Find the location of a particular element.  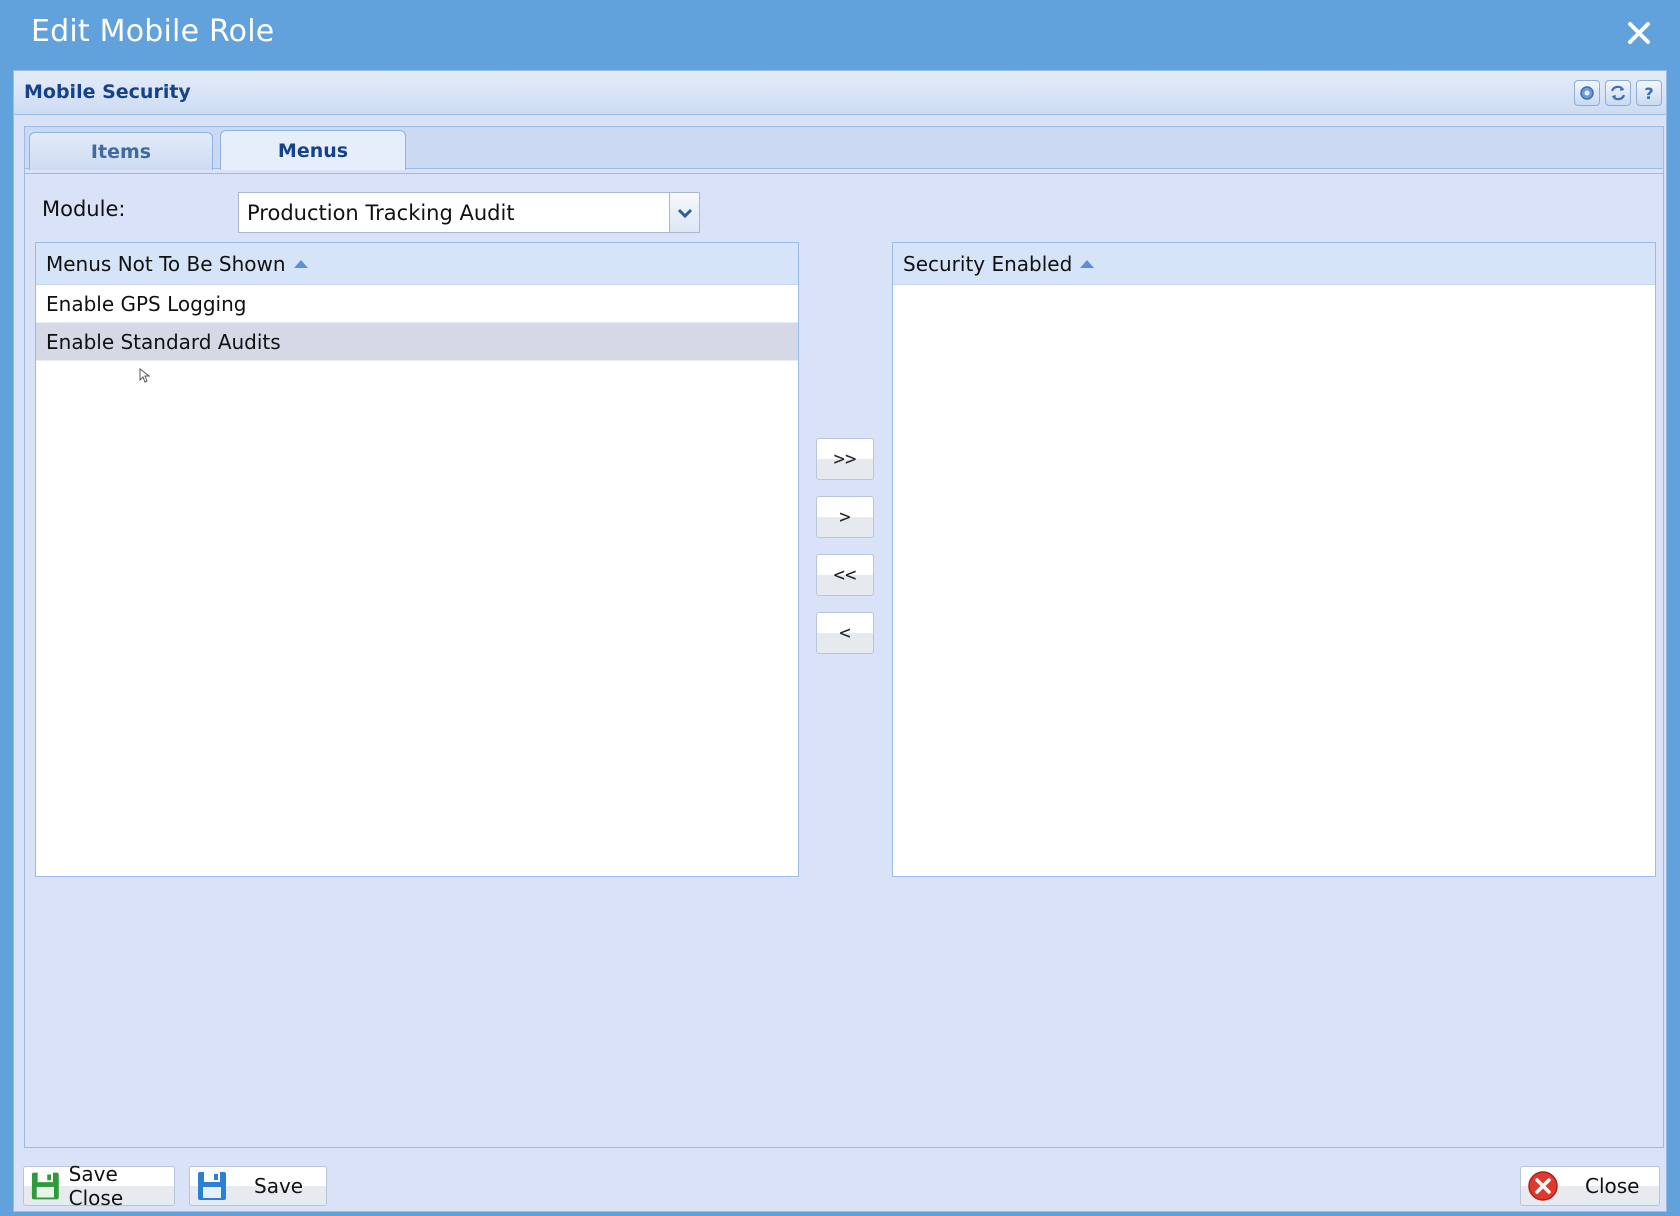

close-button: Close is located at coordinates (1590, 1186).